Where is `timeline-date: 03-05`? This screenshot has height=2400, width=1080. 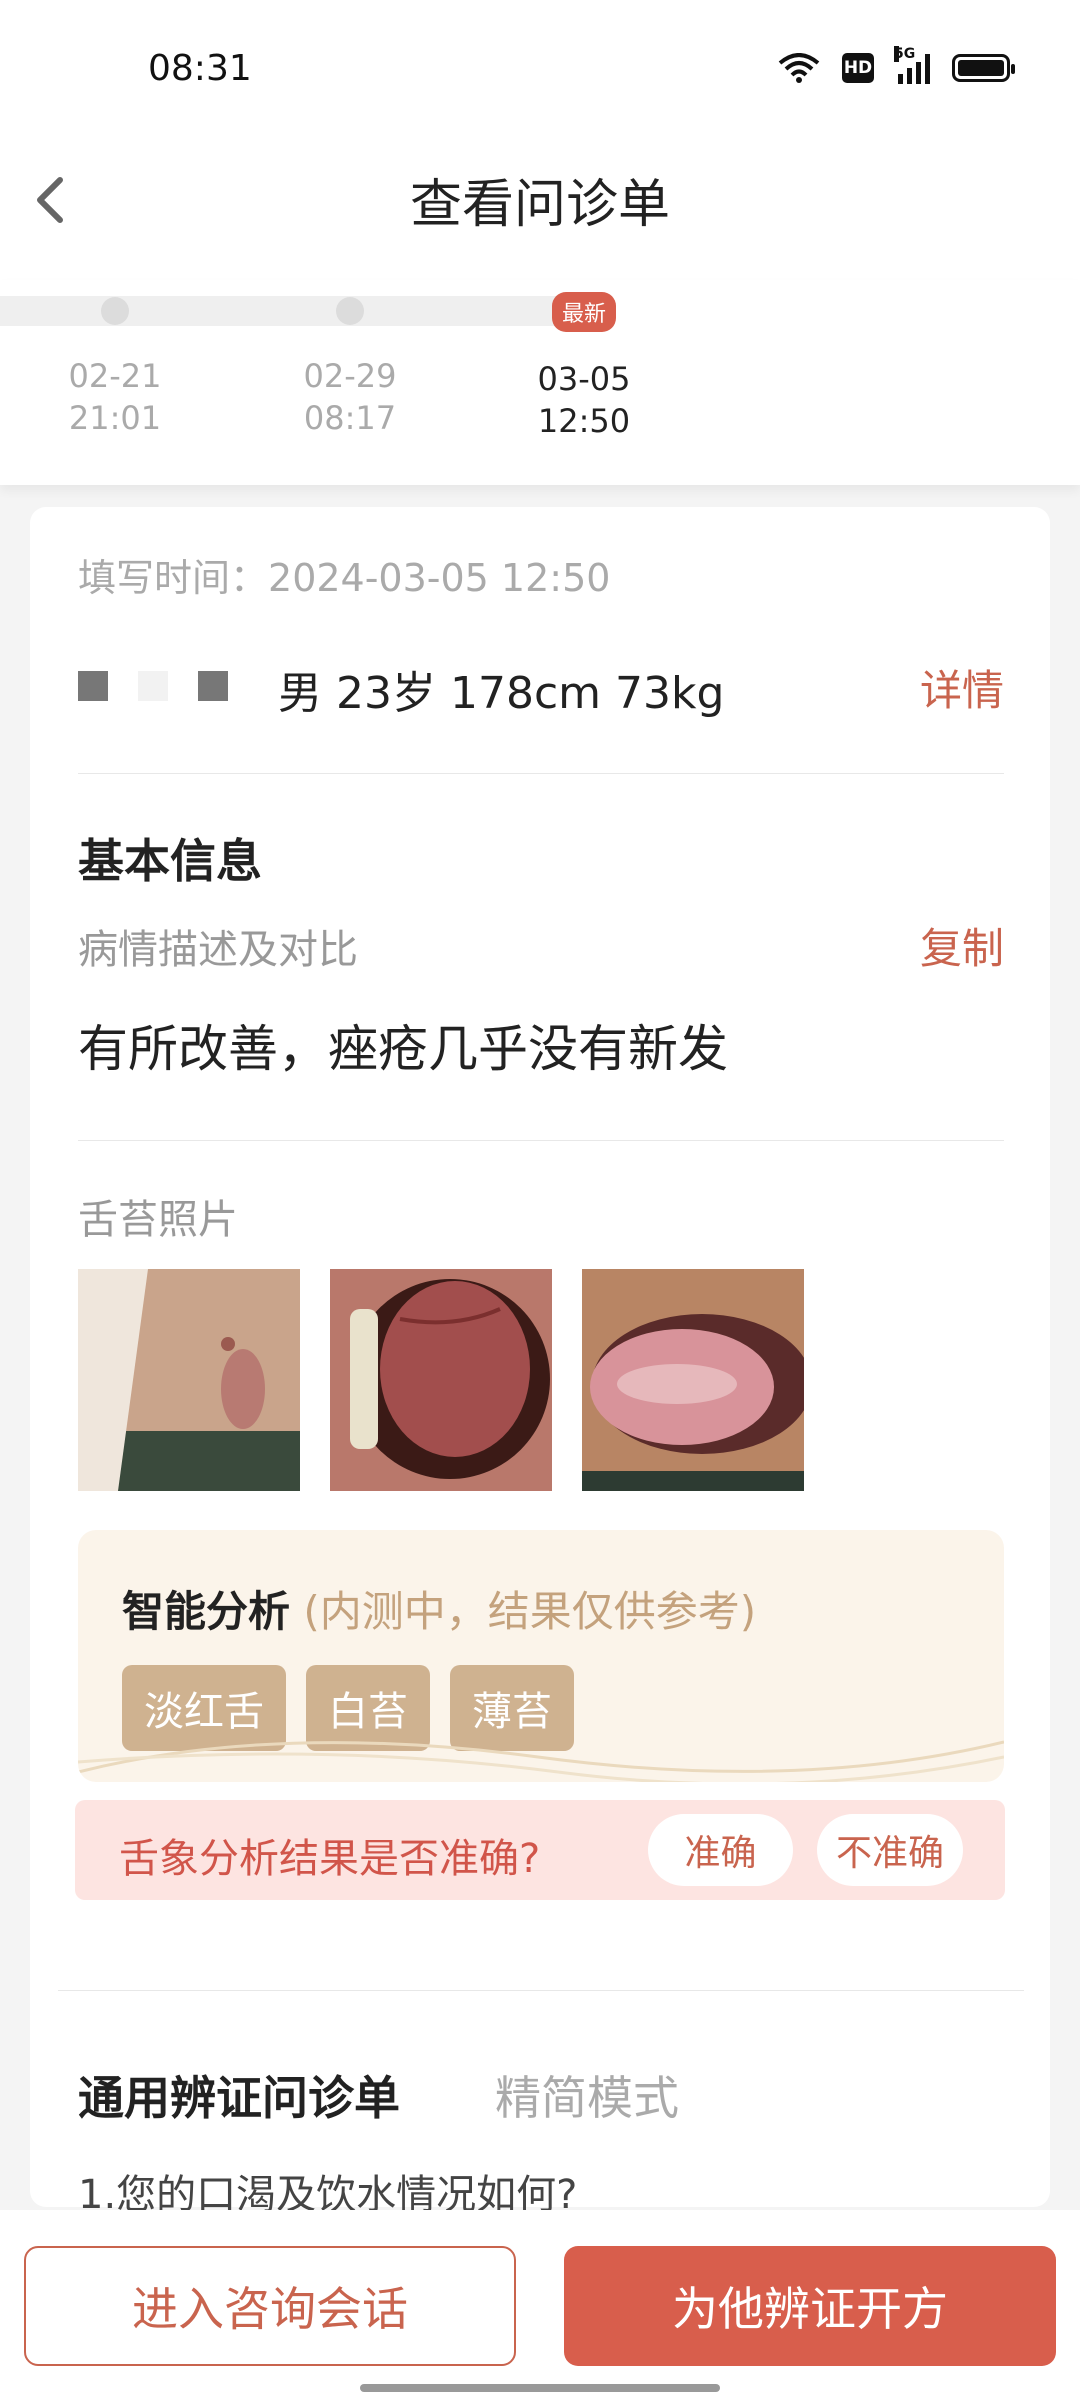
timeline-date: 03-05 is located at coordinates (584, 379).